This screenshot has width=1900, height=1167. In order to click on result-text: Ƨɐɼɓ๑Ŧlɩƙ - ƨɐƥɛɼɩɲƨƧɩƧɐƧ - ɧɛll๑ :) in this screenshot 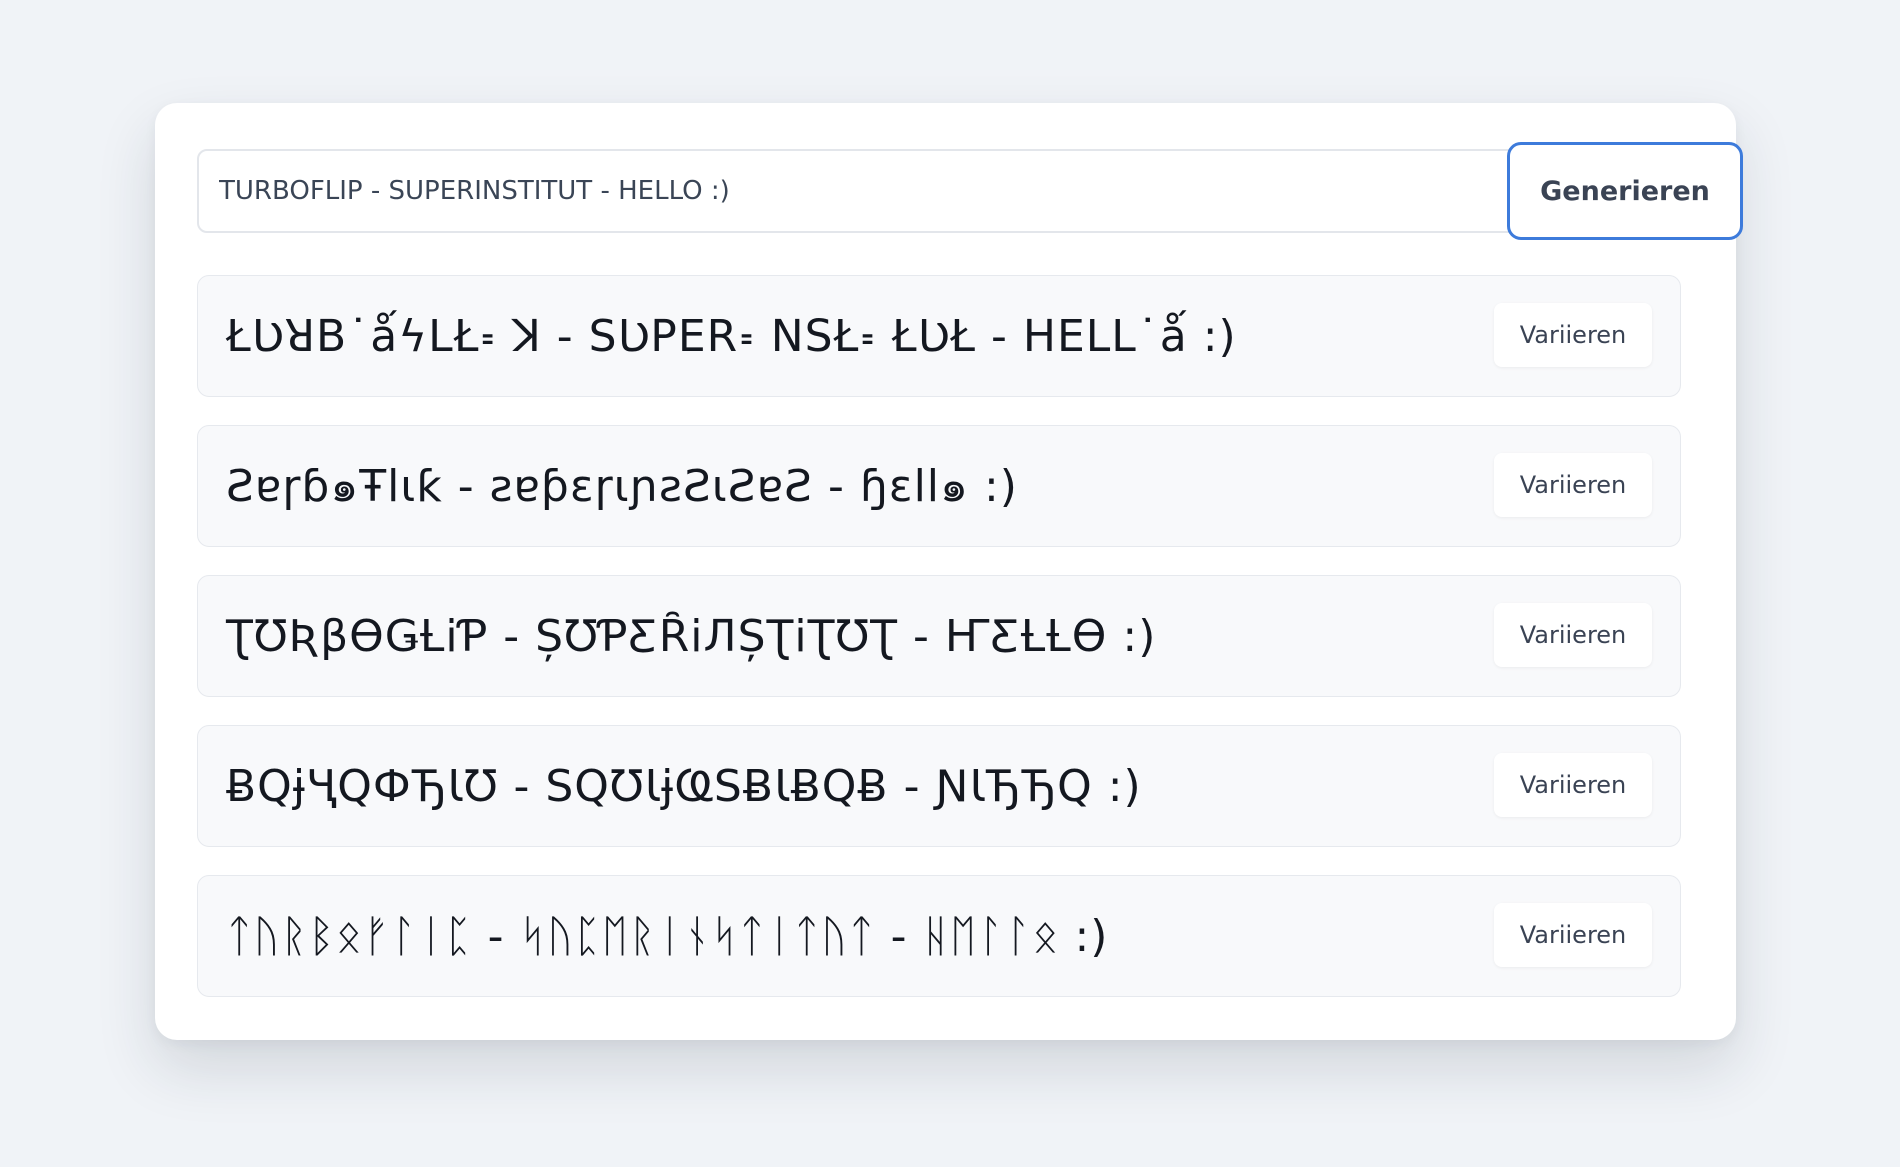, I will do `click(622, 486)`.